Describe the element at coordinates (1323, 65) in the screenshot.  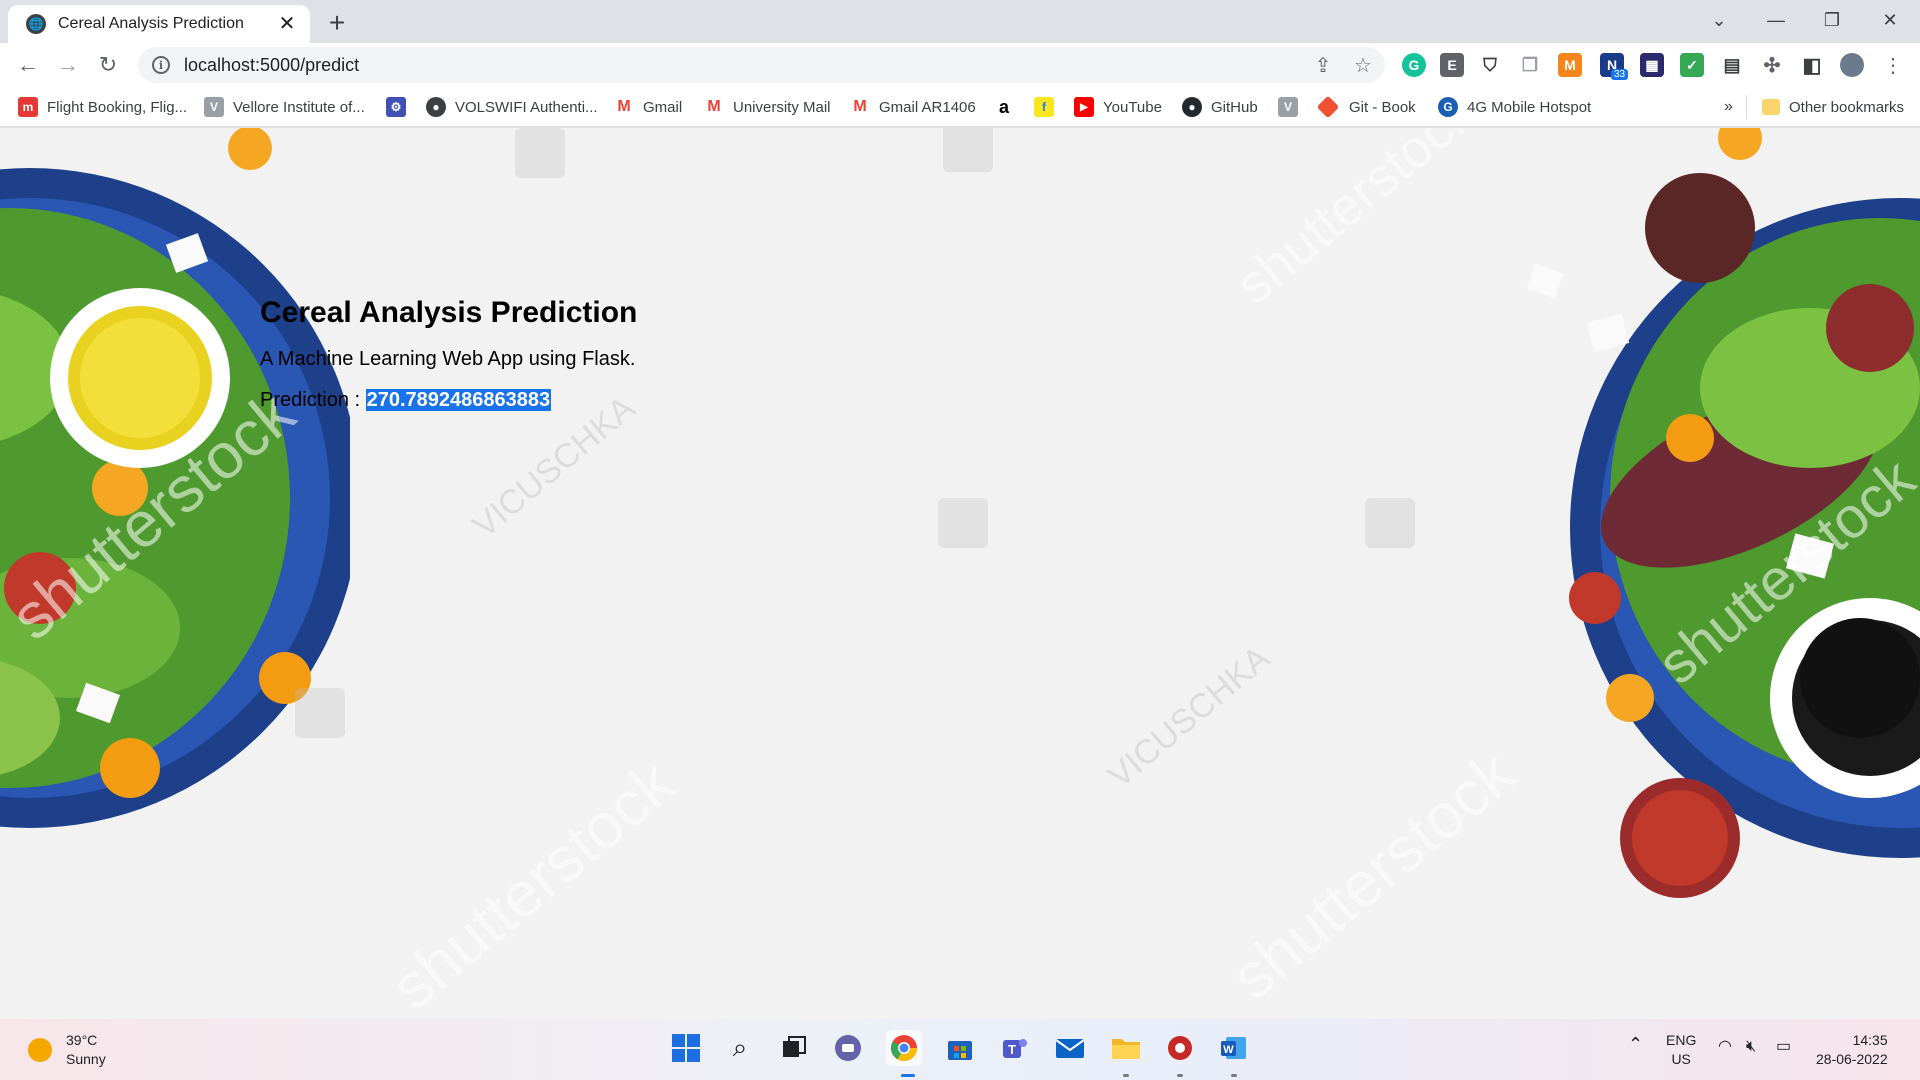
I see `share-icon: ⇪` at that location.